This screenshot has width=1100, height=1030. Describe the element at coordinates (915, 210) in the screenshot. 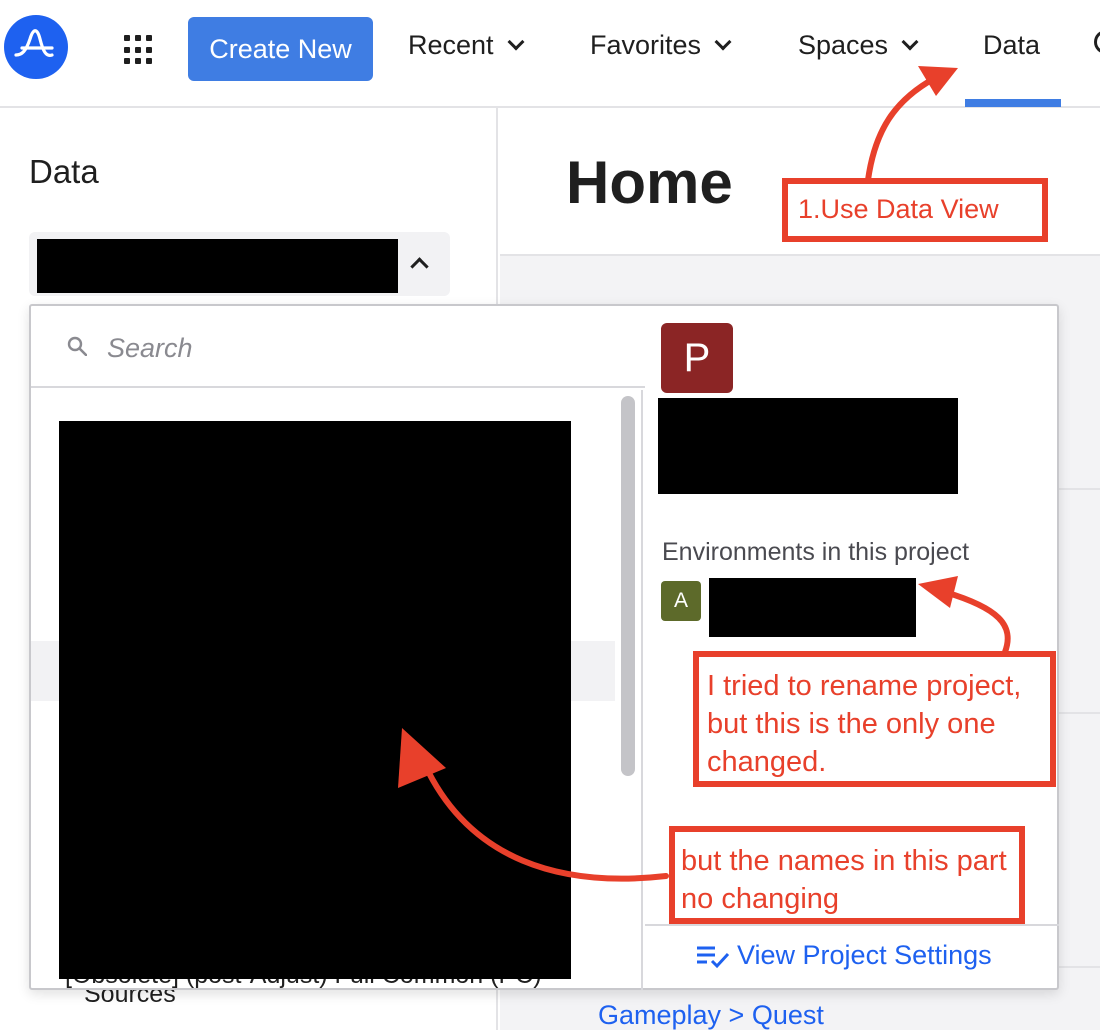

I see `annotation-note-1: 1.Use Data View` at that location.